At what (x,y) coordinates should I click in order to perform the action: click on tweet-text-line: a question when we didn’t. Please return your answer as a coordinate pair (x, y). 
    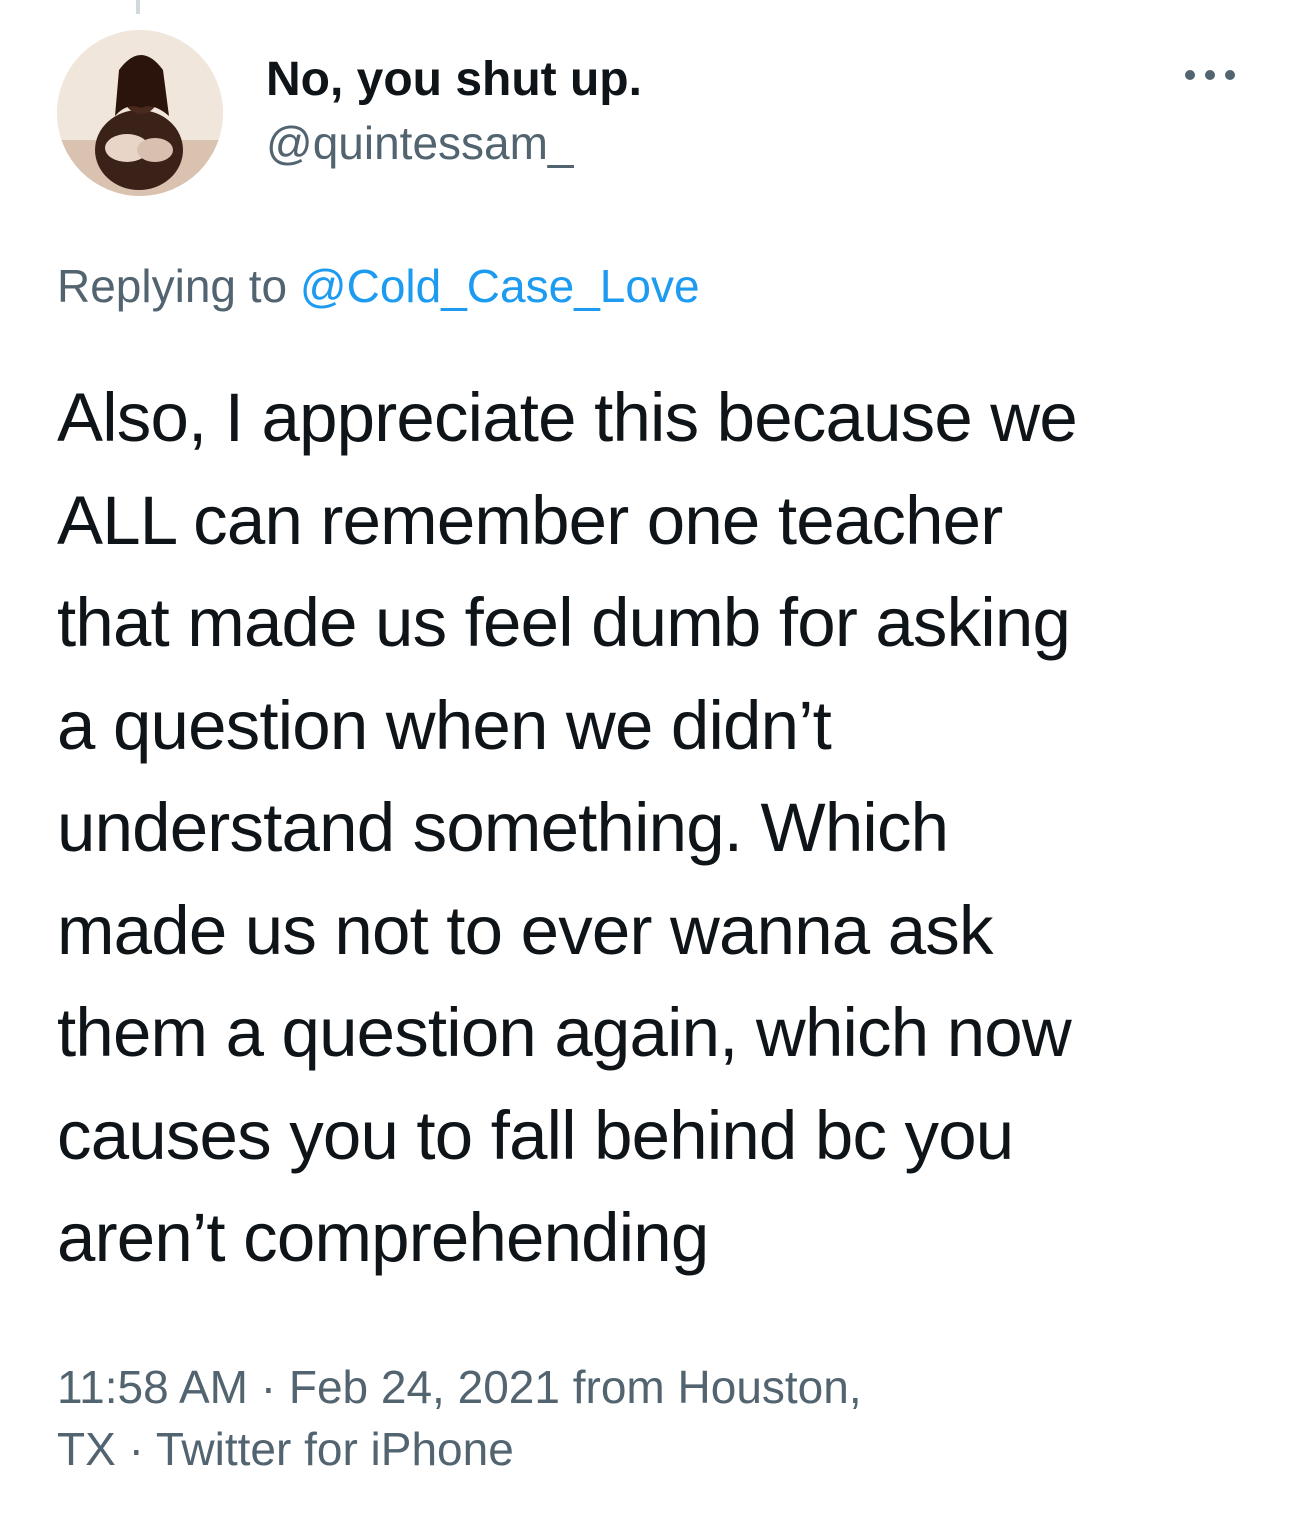
    Looking at the image, I should click on (444, 725).